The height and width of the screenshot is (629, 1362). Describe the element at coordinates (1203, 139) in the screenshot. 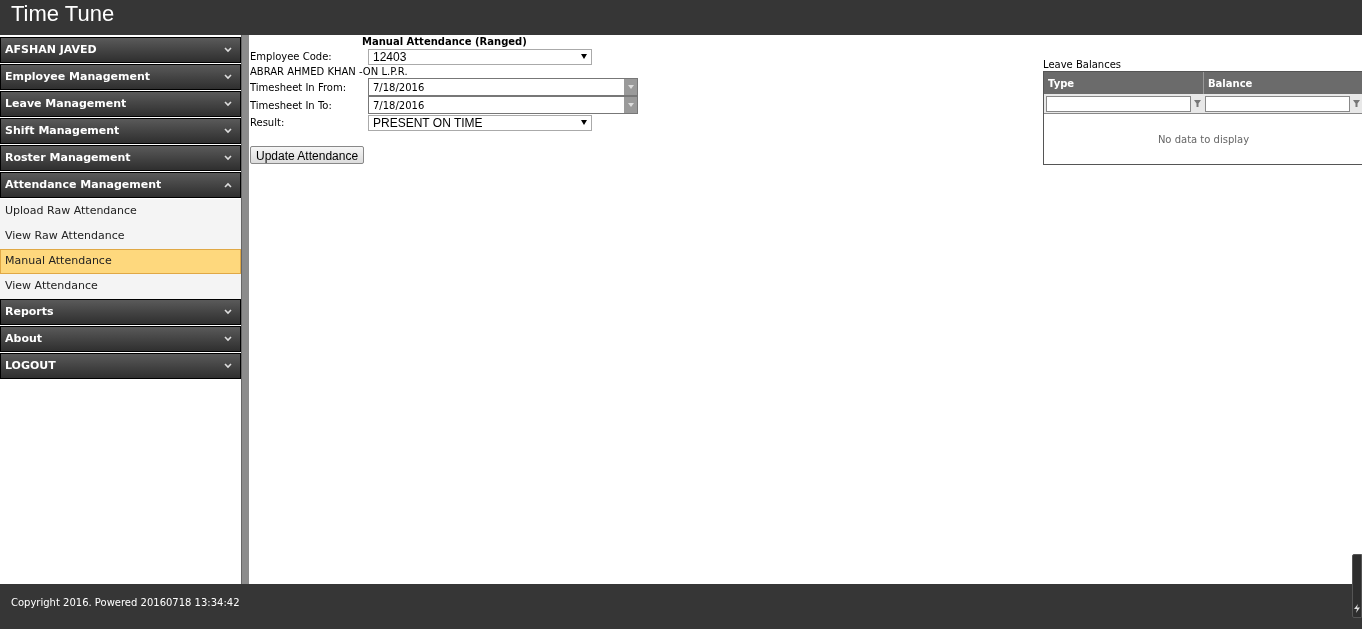

I see `empty-message: No data to display` at that location.